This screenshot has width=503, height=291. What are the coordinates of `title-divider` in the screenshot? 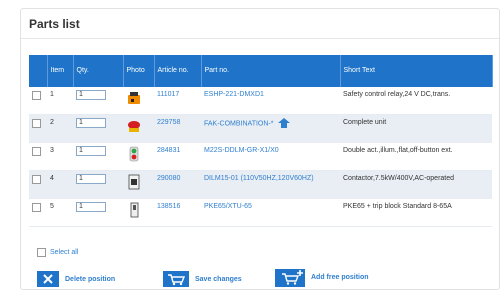 It's located at (260, 38).